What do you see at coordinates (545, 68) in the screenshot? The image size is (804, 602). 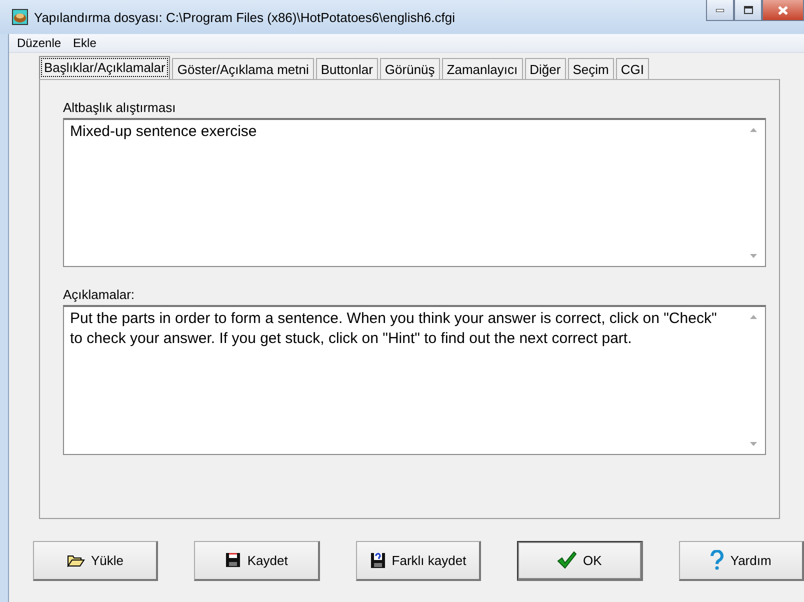 I see `tab: Diğer` at bounding box center [545, 68].